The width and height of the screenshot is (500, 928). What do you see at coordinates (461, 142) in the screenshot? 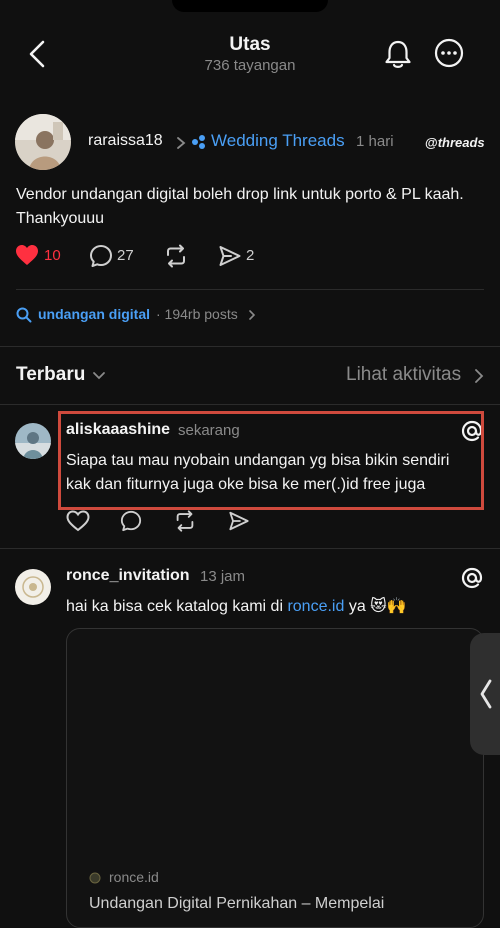
I see `brand-label: threads` at bounding box center [461, 142].